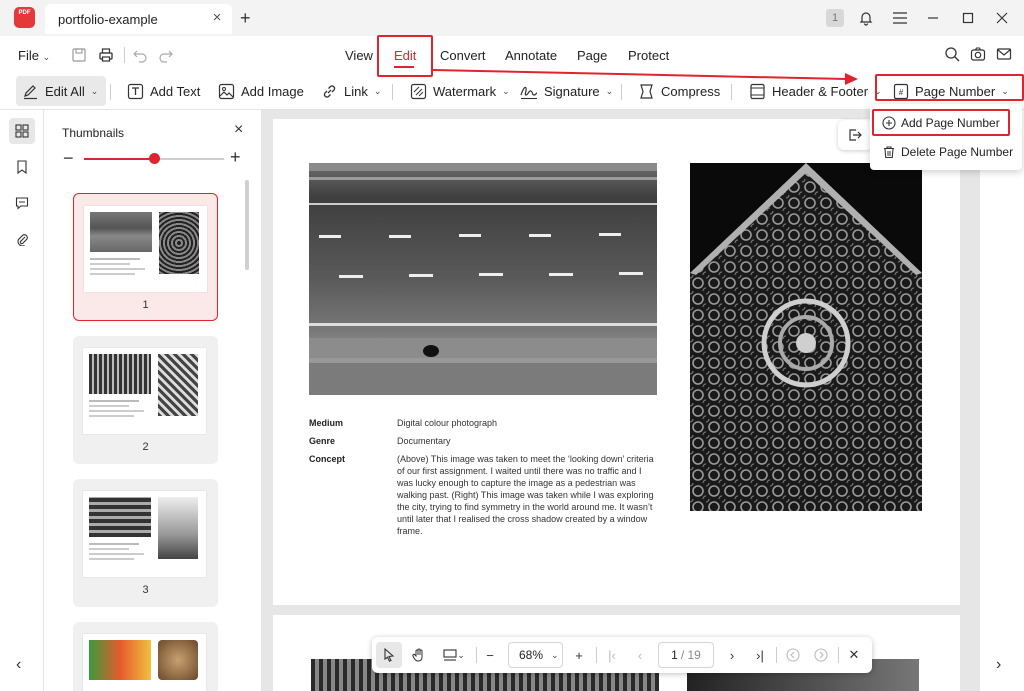 The image size is (1024, 691). What do you see at coordinates (674, 655) in the screenshot?
I see `current-page: 1` at bounding box center [674, 655].